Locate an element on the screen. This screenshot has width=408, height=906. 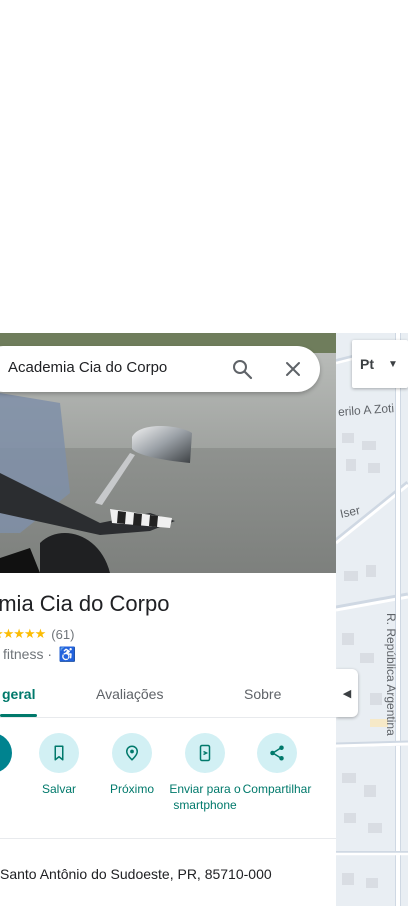
search-input: Academia Cia do Corpo is located at coordinates (87, 367).